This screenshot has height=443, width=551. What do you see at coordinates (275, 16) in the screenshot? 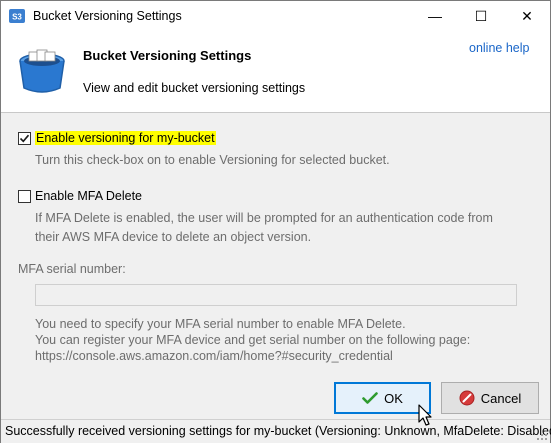
I see `title-bar: S3 Bucket Versioning Settings — ☐ ✕` at bounding box center [275, 16].